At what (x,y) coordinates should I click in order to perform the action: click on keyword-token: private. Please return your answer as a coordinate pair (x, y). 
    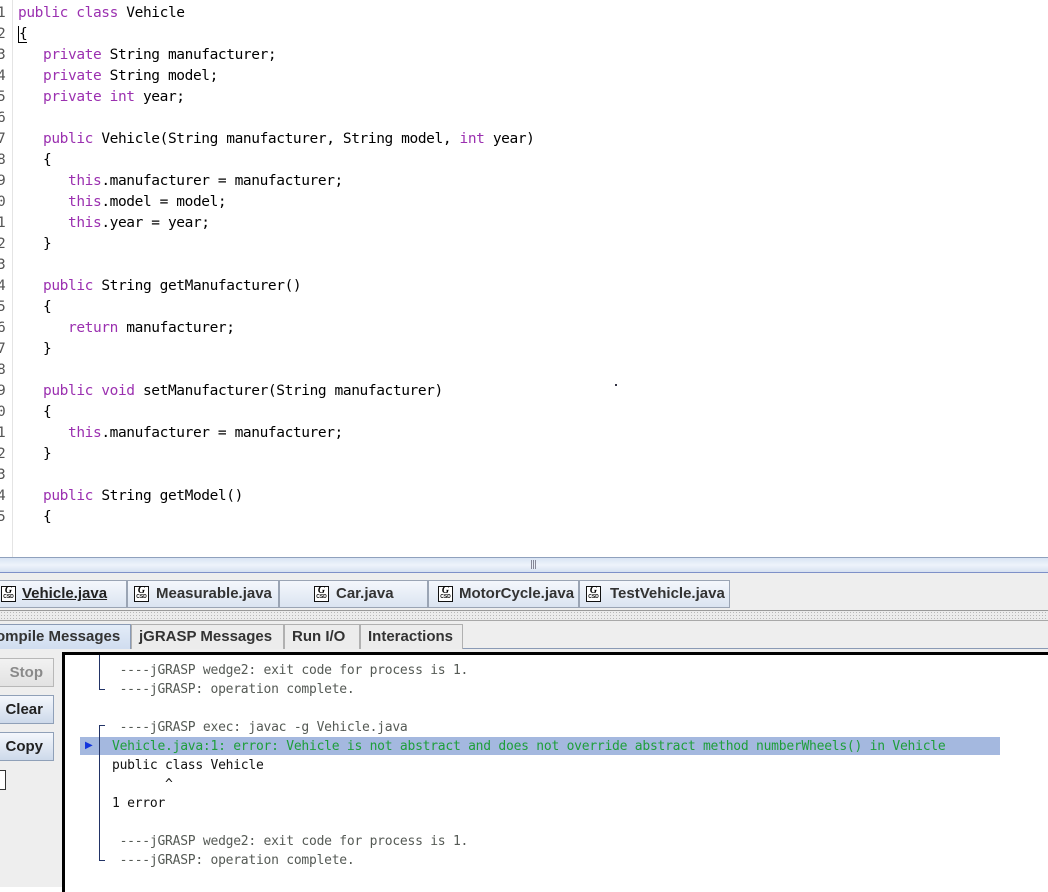
    Looking at the image, I should click on (72, 55).